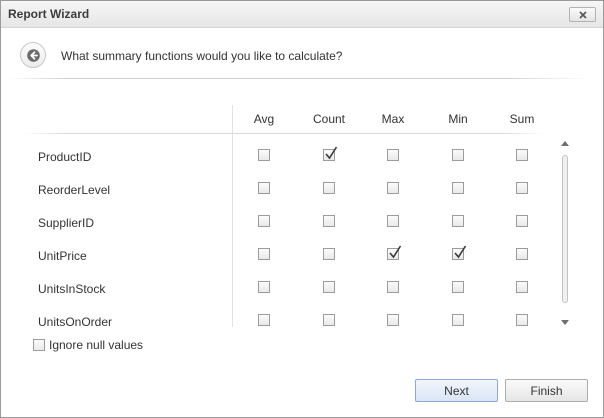 The width and height of the screenshot is (604, 418). What do you see at coordinates (49, 14) in the screenshot?
I see `window-title: Report Wizard` at bounding box center [49, 14].